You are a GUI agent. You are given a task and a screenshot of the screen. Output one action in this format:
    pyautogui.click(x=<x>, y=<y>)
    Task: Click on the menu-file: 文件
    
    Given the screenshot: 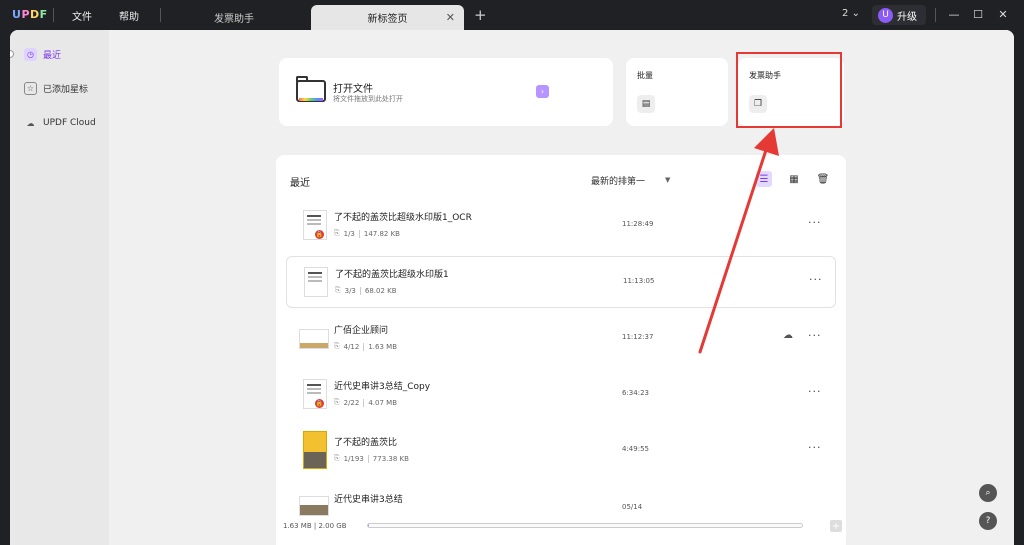 What is the action you would take?
    pyautogui.click(x=82, y=15)
    